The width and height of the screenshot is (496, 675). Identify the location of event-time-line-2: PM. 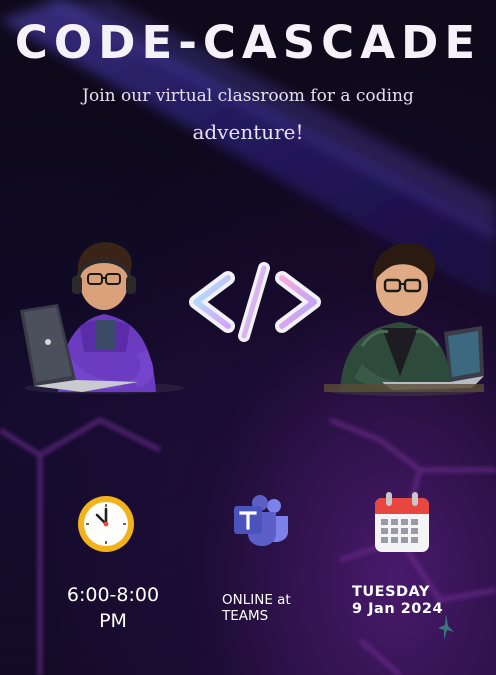
(113, 621).